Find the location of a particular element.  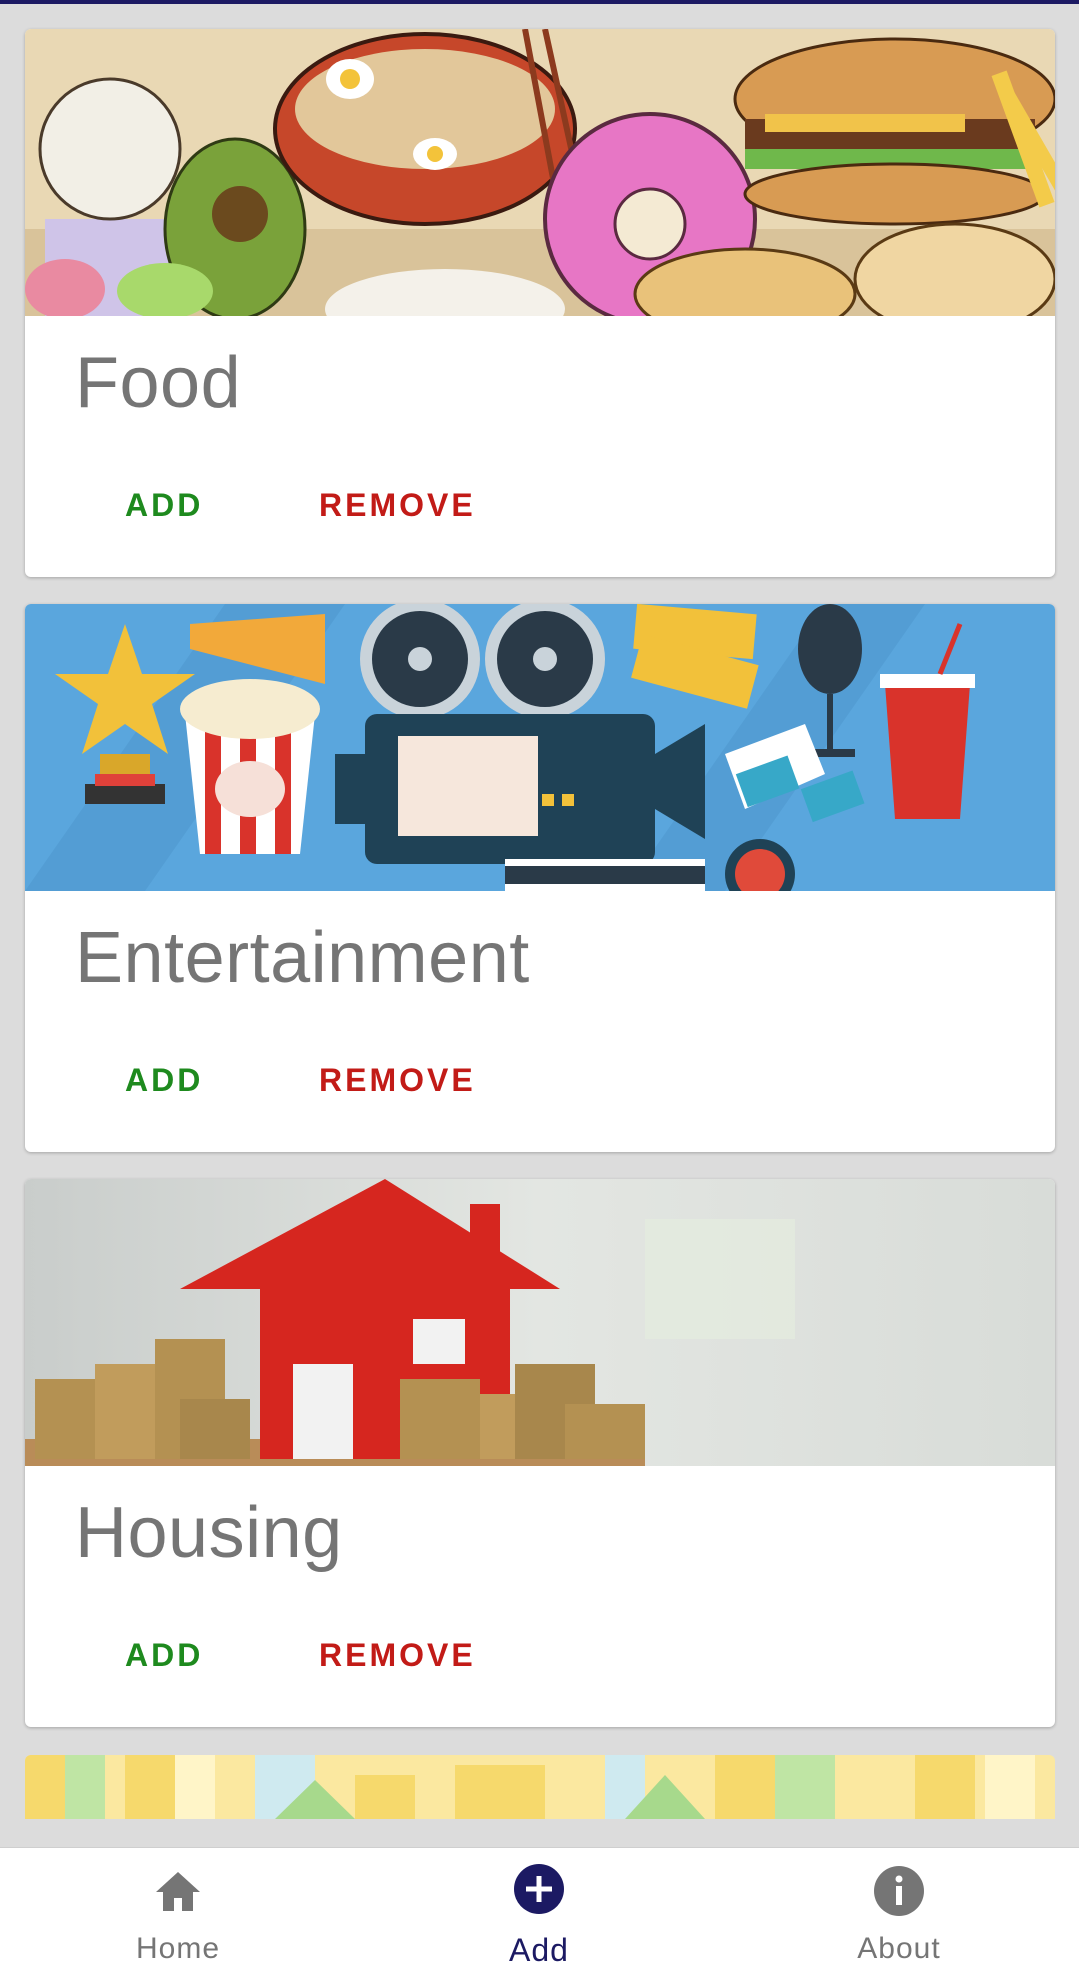

category-title: Entertainment is located at coordinates (302, 958).